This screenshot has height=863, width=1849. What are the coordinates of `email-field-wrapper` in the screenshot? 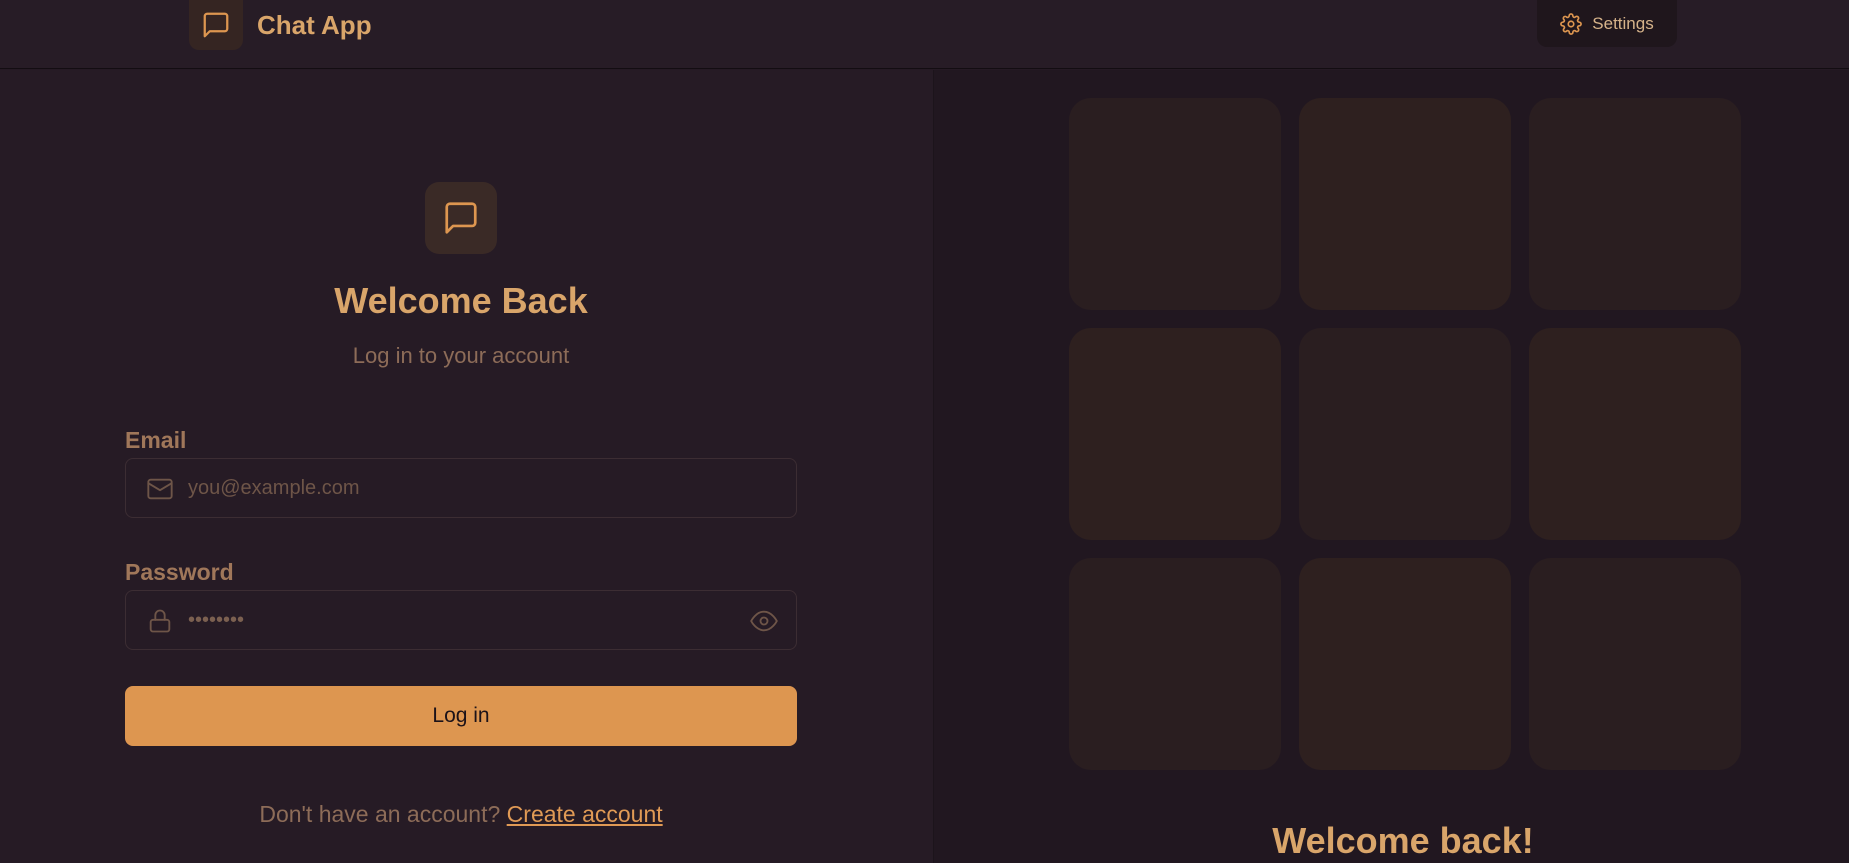 It's located at (461, 488).